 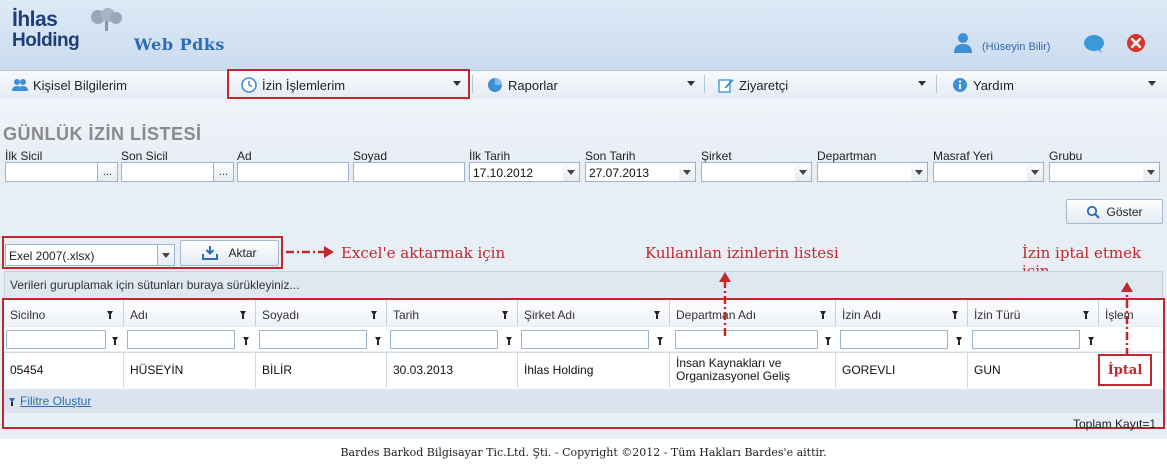 I want to click on departman-dropdown, so click(x=919, y=172).